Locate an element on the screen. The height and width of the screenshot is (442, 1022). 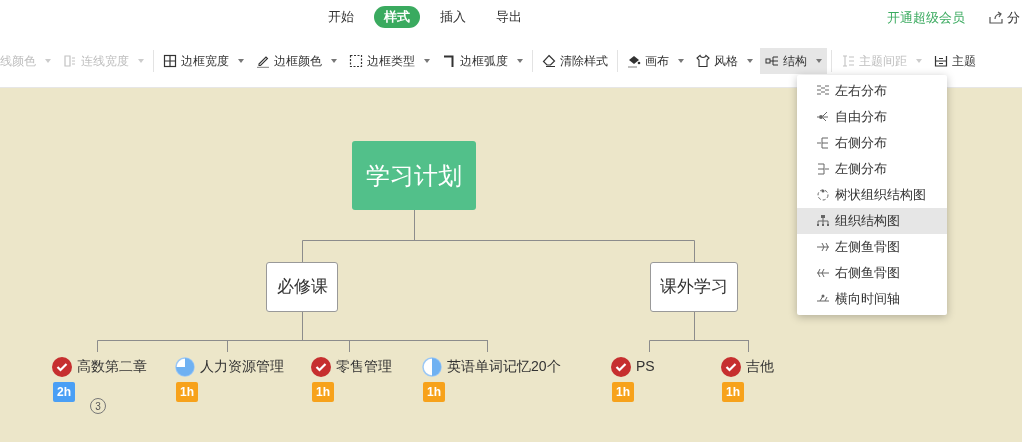
task-label: 高数第二章 is located at coordinates (112, 366).